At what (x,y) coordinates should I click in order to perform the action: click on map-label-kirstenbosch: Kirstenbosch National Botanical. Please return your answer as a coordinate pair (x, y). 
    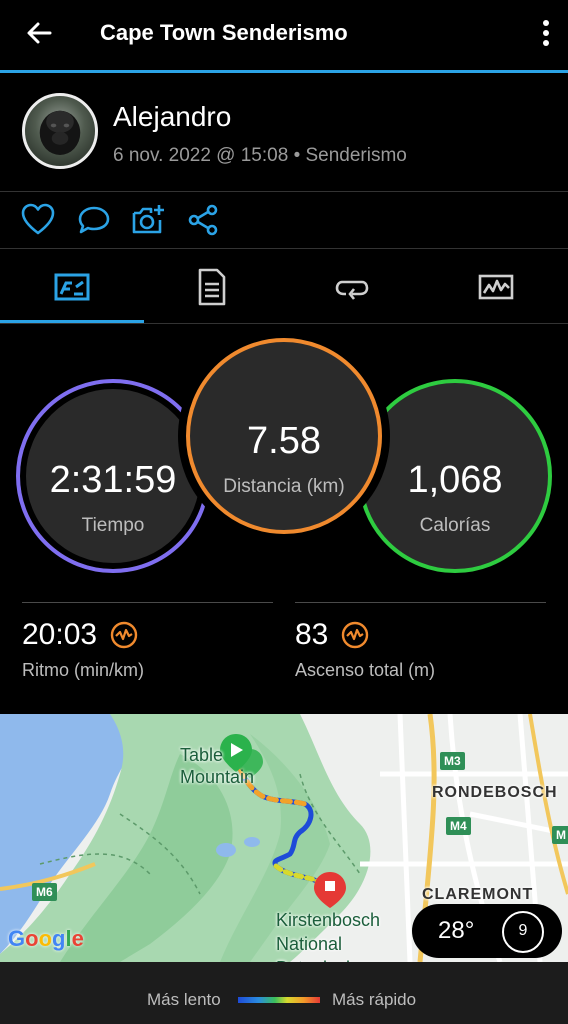
    Looking at the image, I should click on (328, 936).